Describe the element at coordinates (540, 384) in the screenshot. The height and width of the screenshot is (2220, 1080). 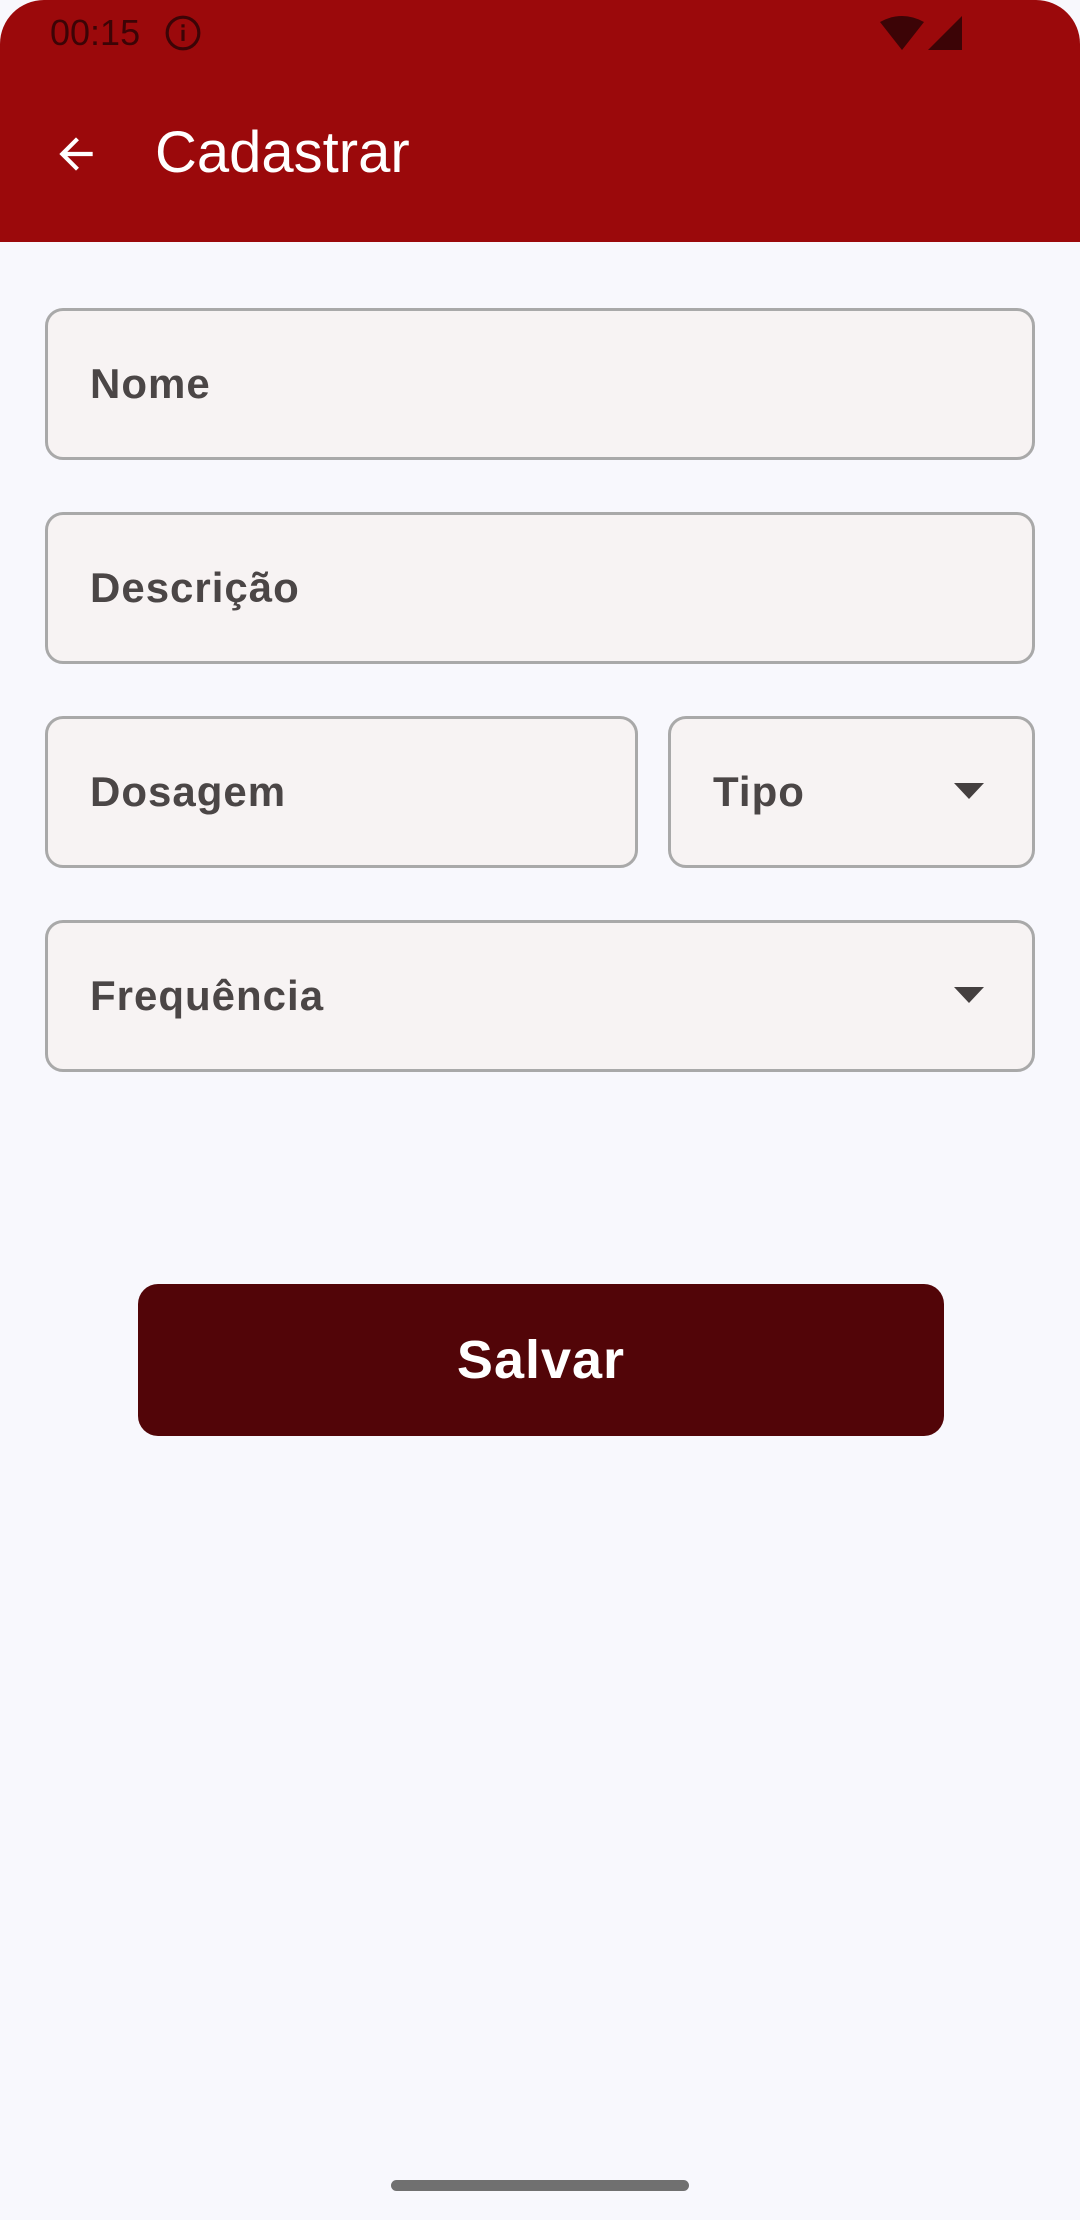
I see `nome-field: Nome` at that location.